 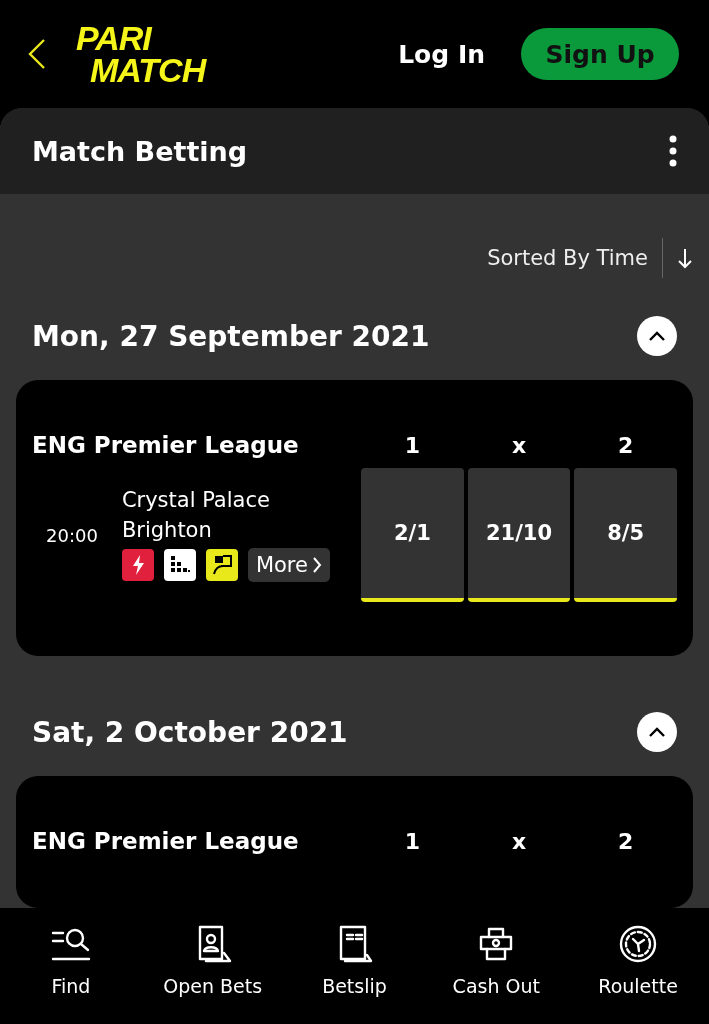 I want to click on more-options-icon, so click(x=673, y=151).